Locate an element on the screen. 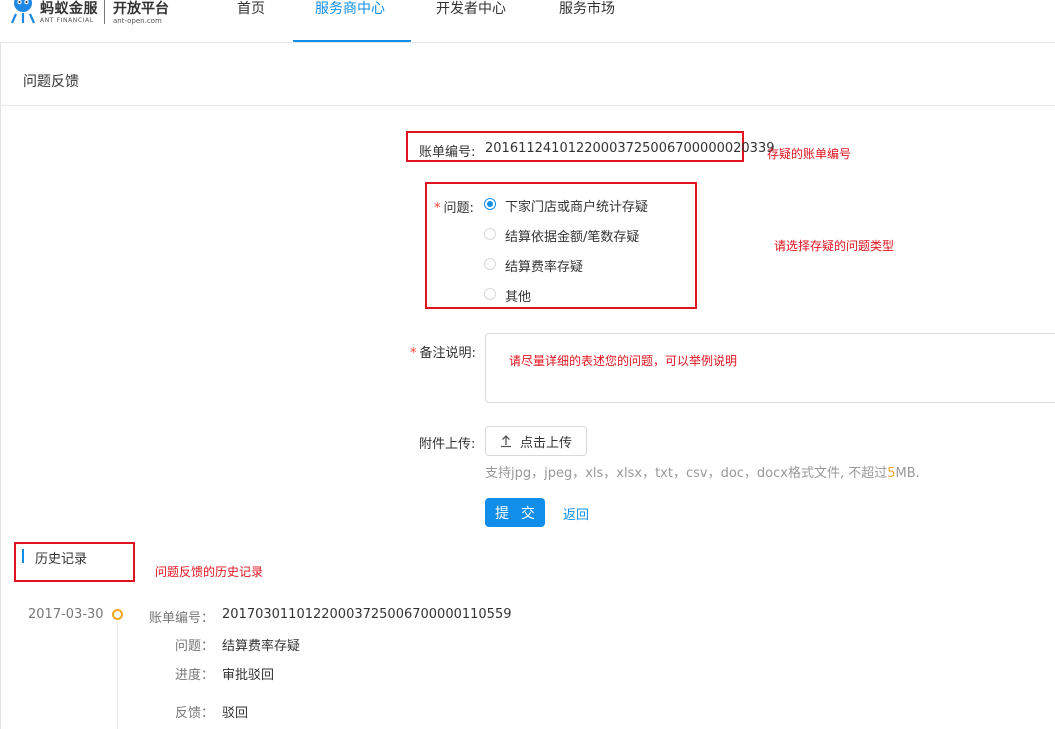 The image size is (1055, 729). nav-item-service-market: 服务市场 is located at coordinates (587, 9).